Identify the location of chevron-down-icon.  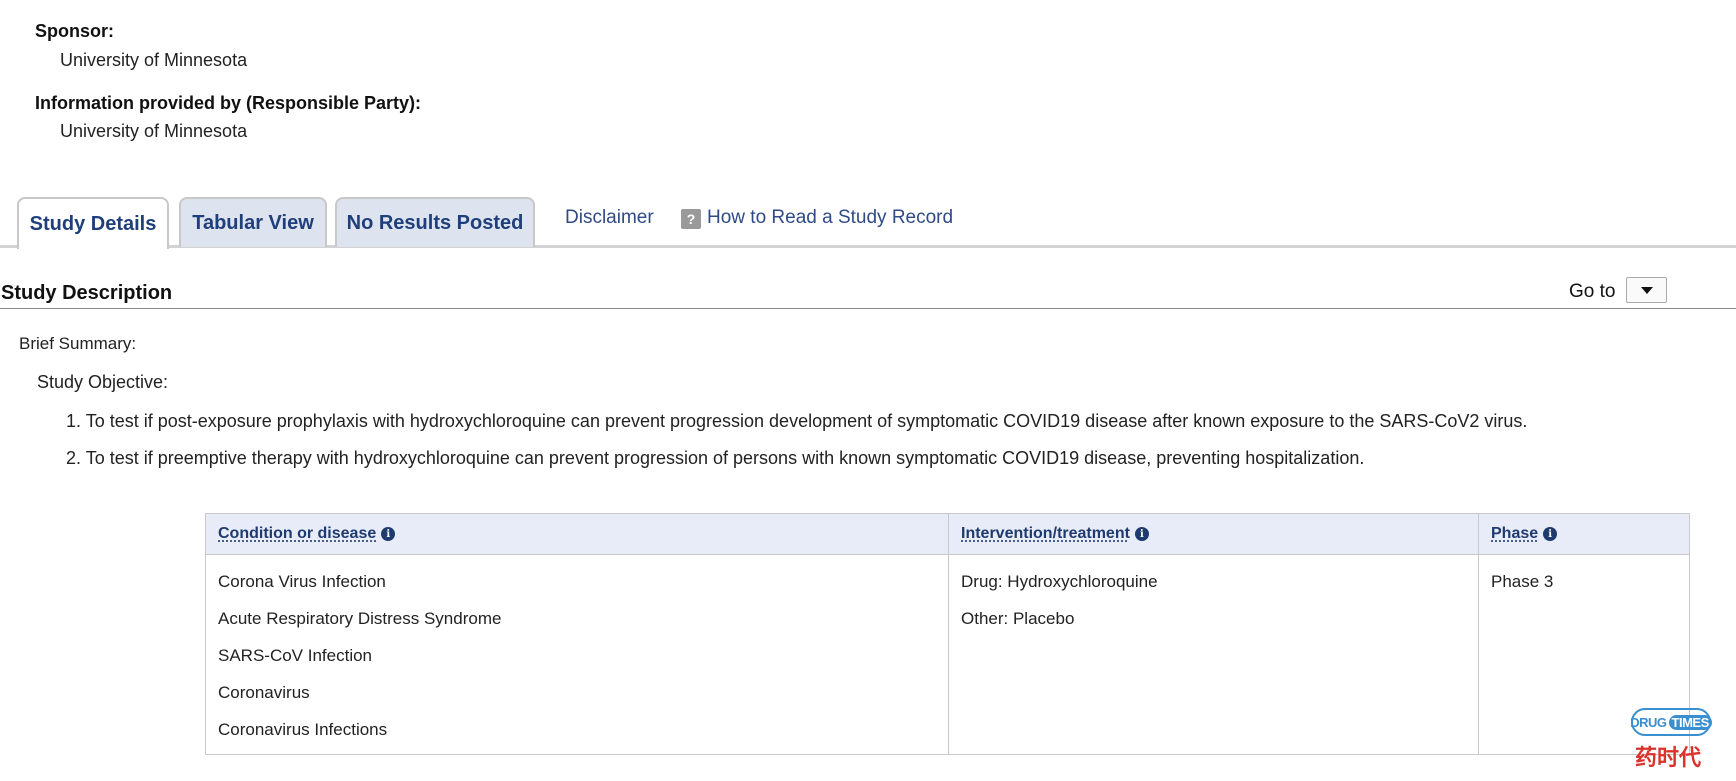
(1646, 290).